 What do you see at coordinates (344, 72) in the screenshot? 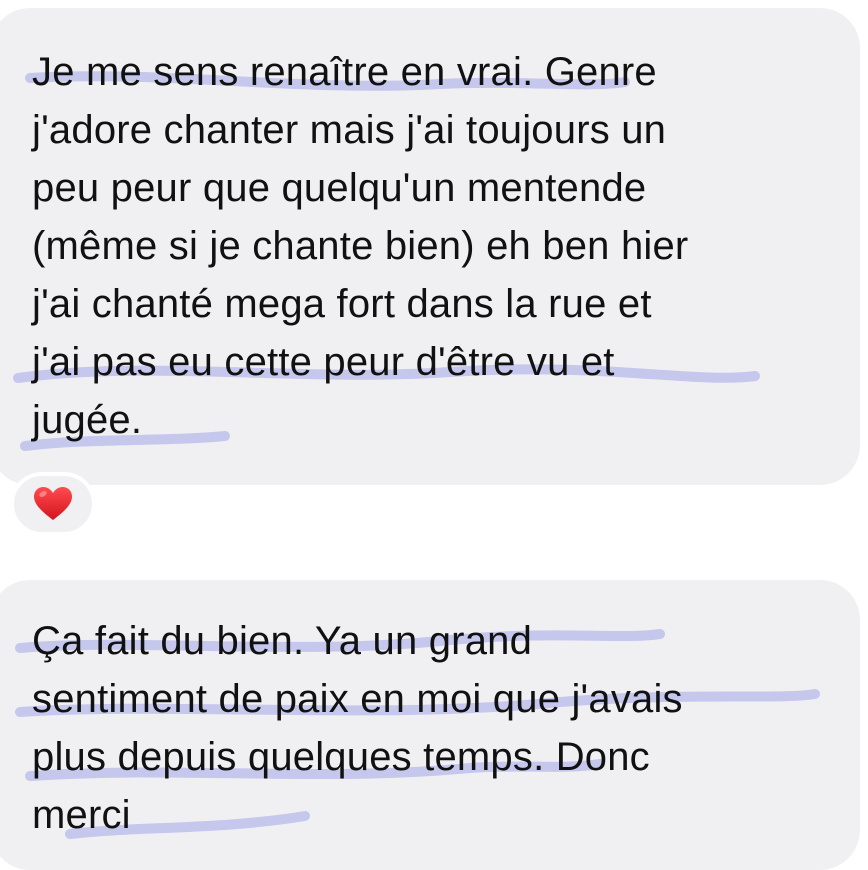
I see `message-line: Je me sens renaître en vrai. Genre` at bounding box center [344, 72].